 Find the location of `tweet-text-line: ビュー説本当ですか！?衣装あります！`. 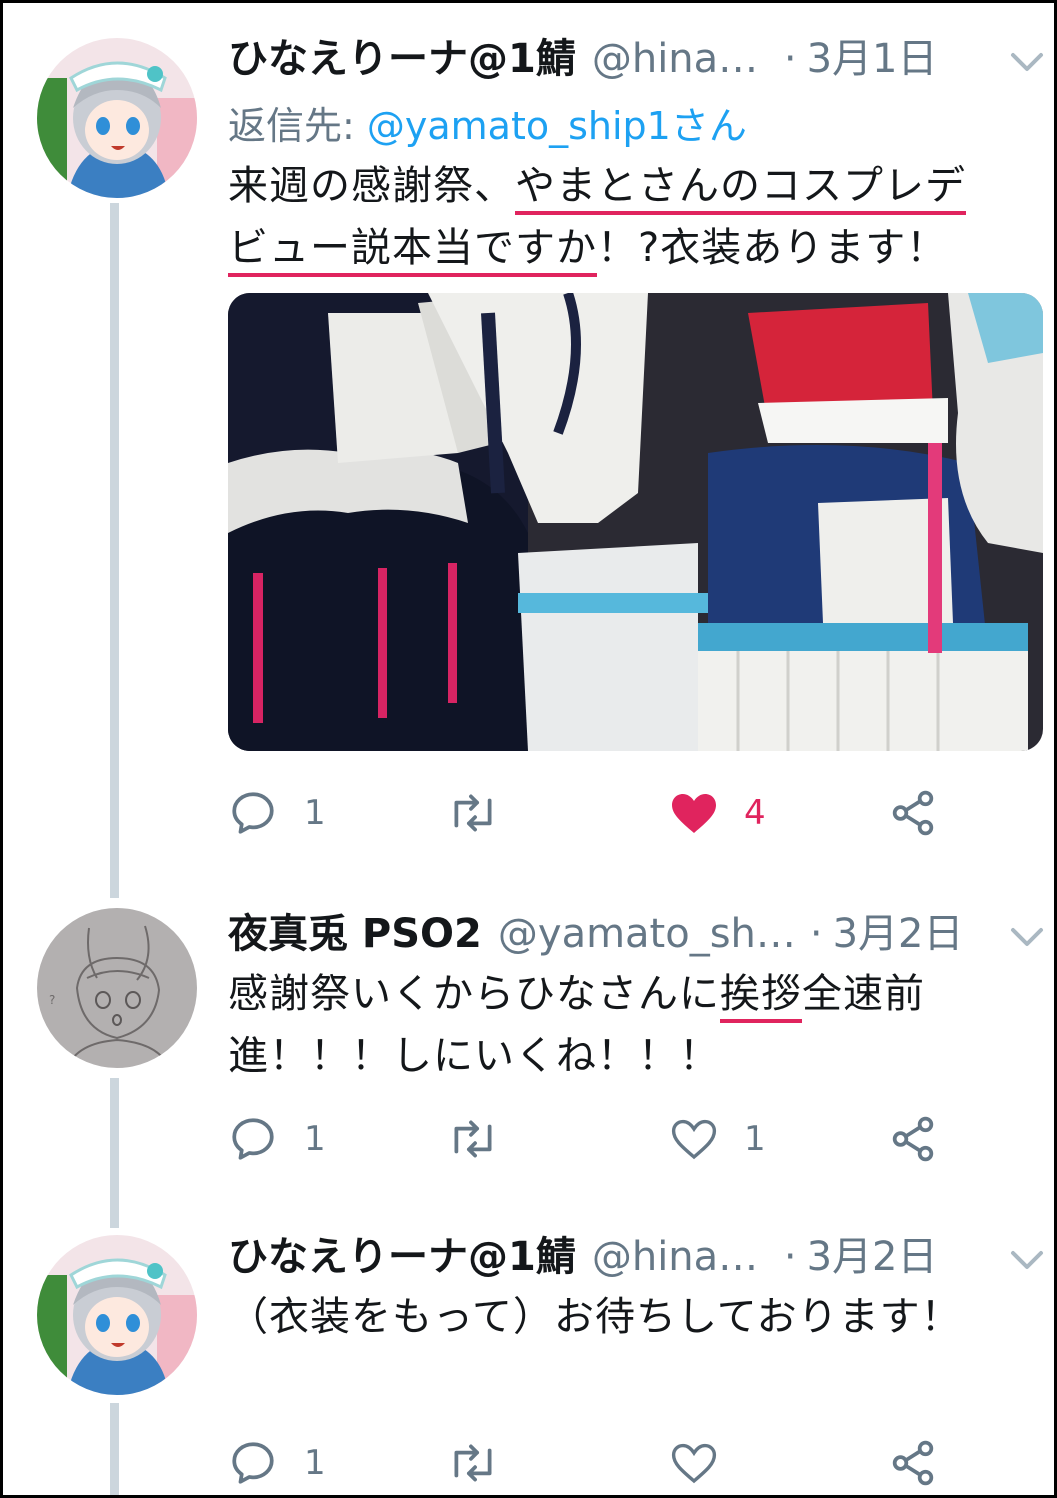

tweet-text-line: ビュー説本当ですか！?衣装あります！ is located at coordinates (635, 248).